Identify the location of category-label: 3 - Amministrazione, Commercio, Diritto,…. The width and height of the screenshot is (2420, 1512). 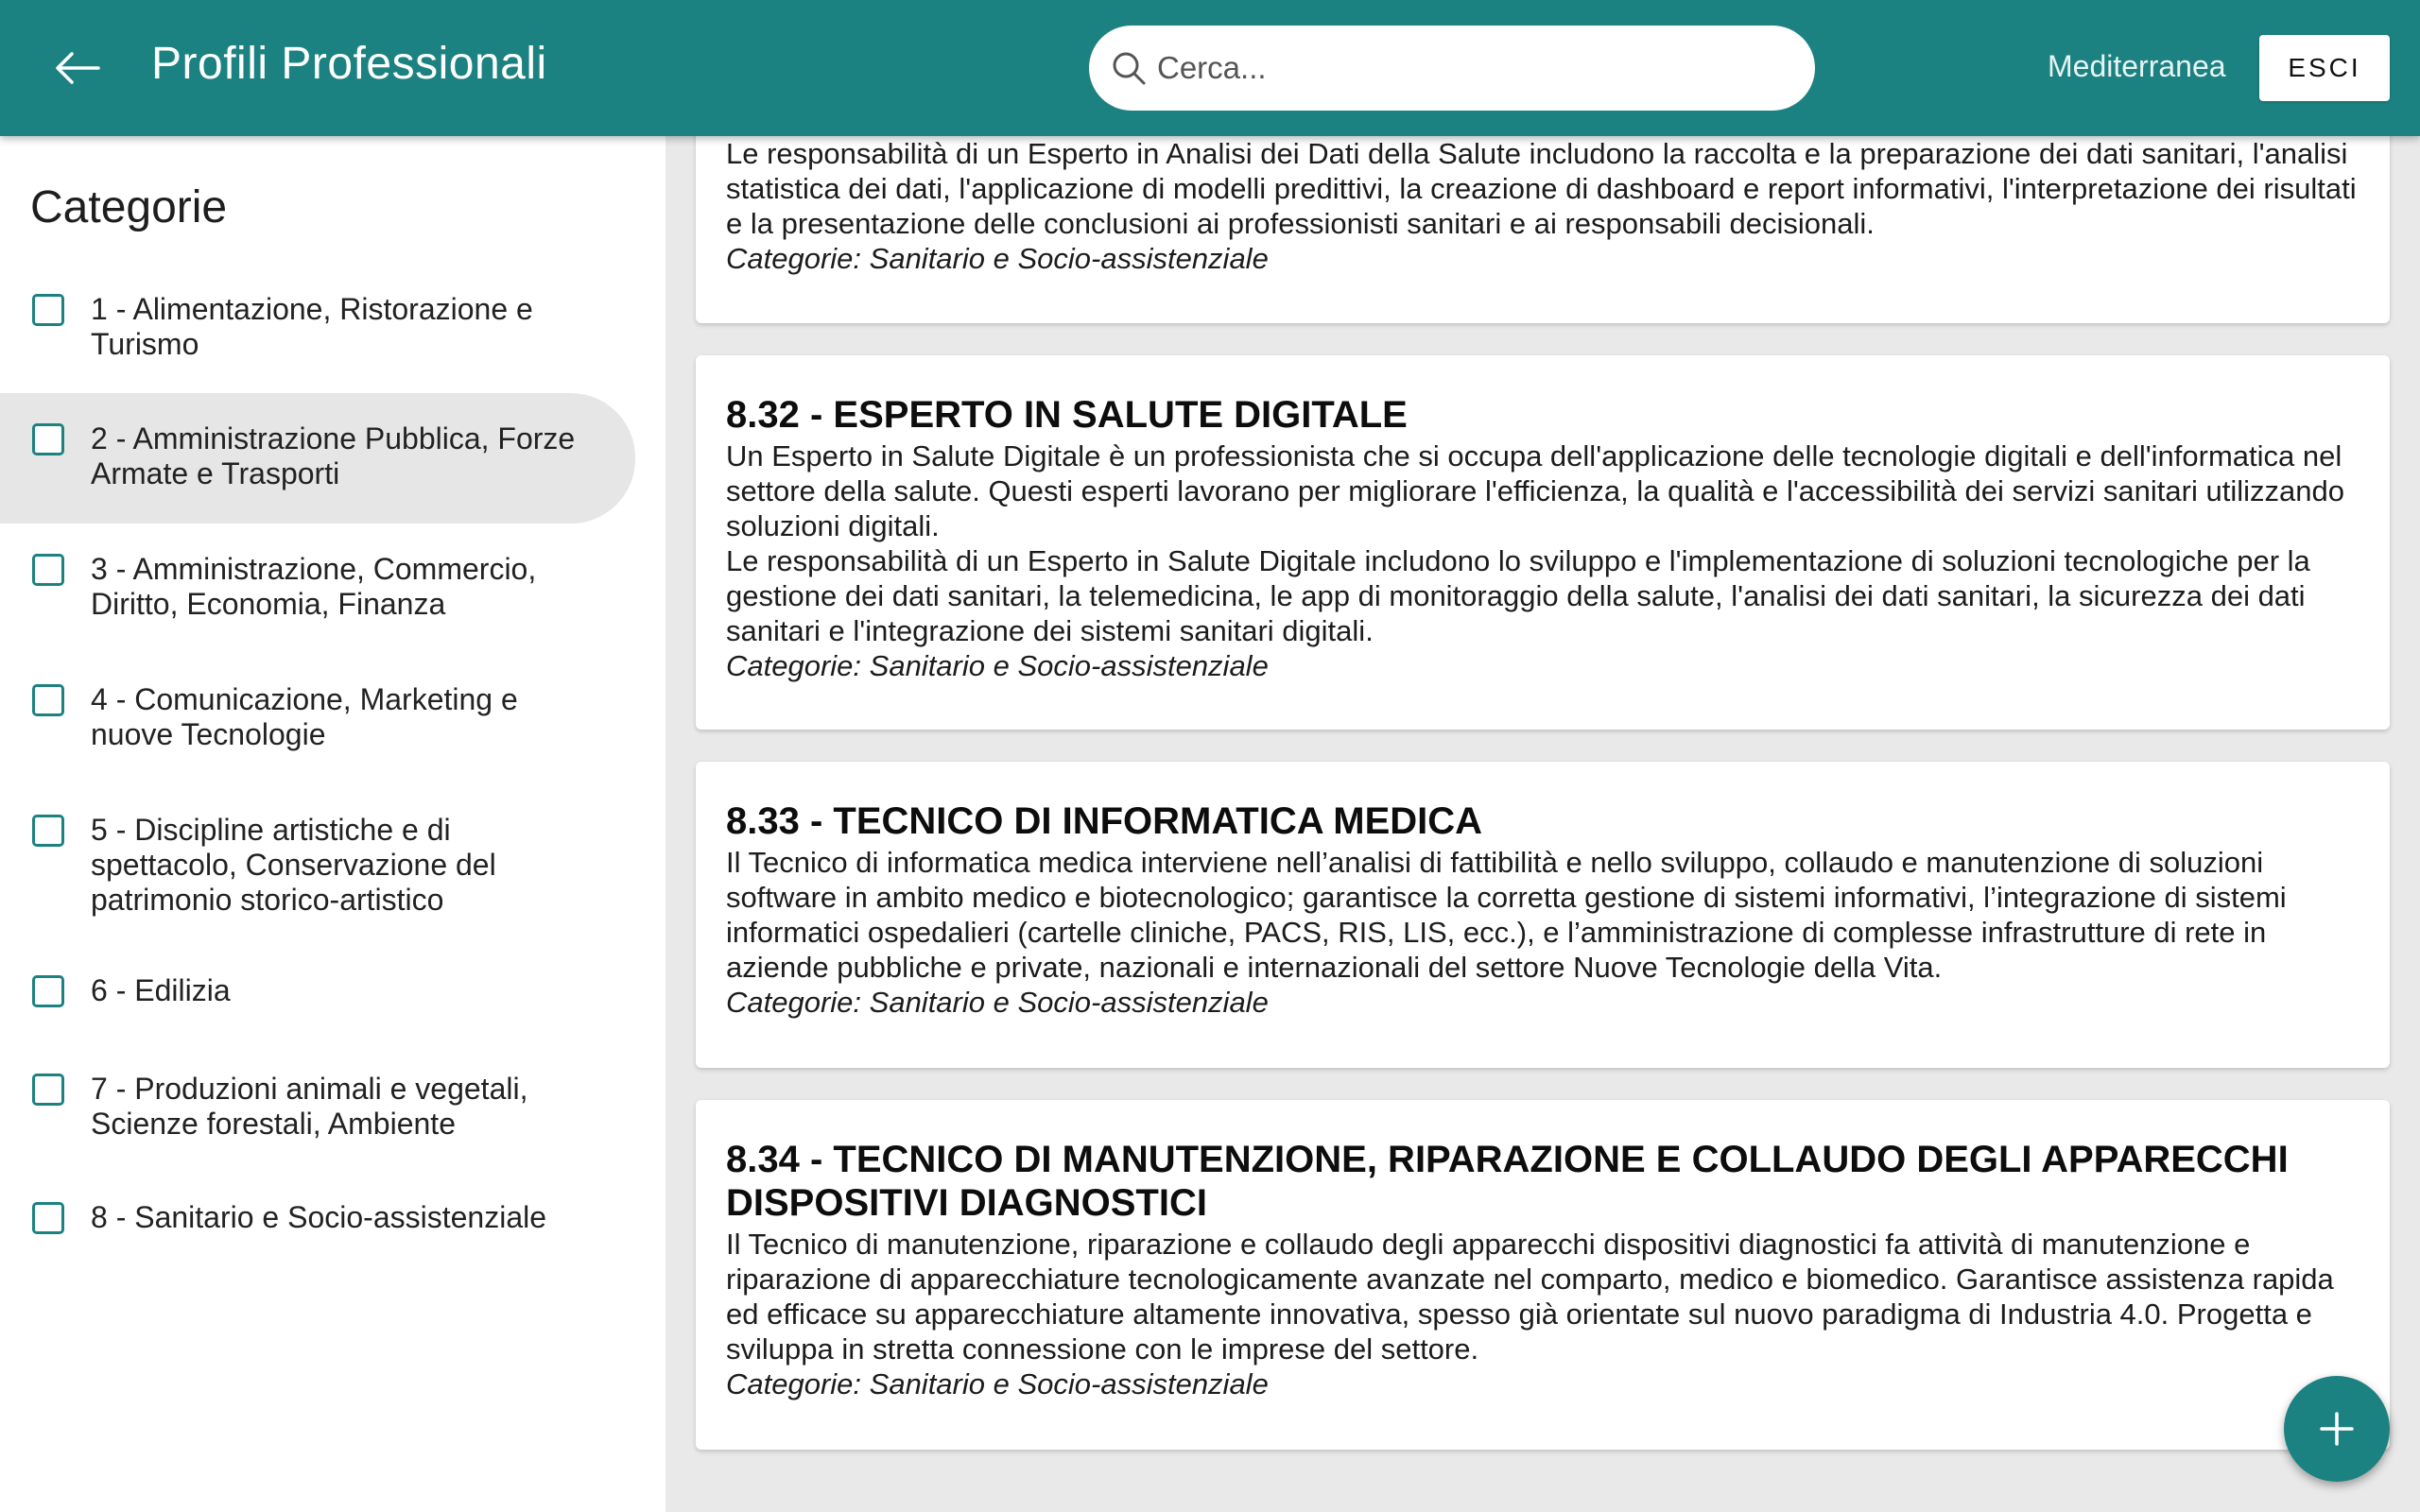
(314, 586).